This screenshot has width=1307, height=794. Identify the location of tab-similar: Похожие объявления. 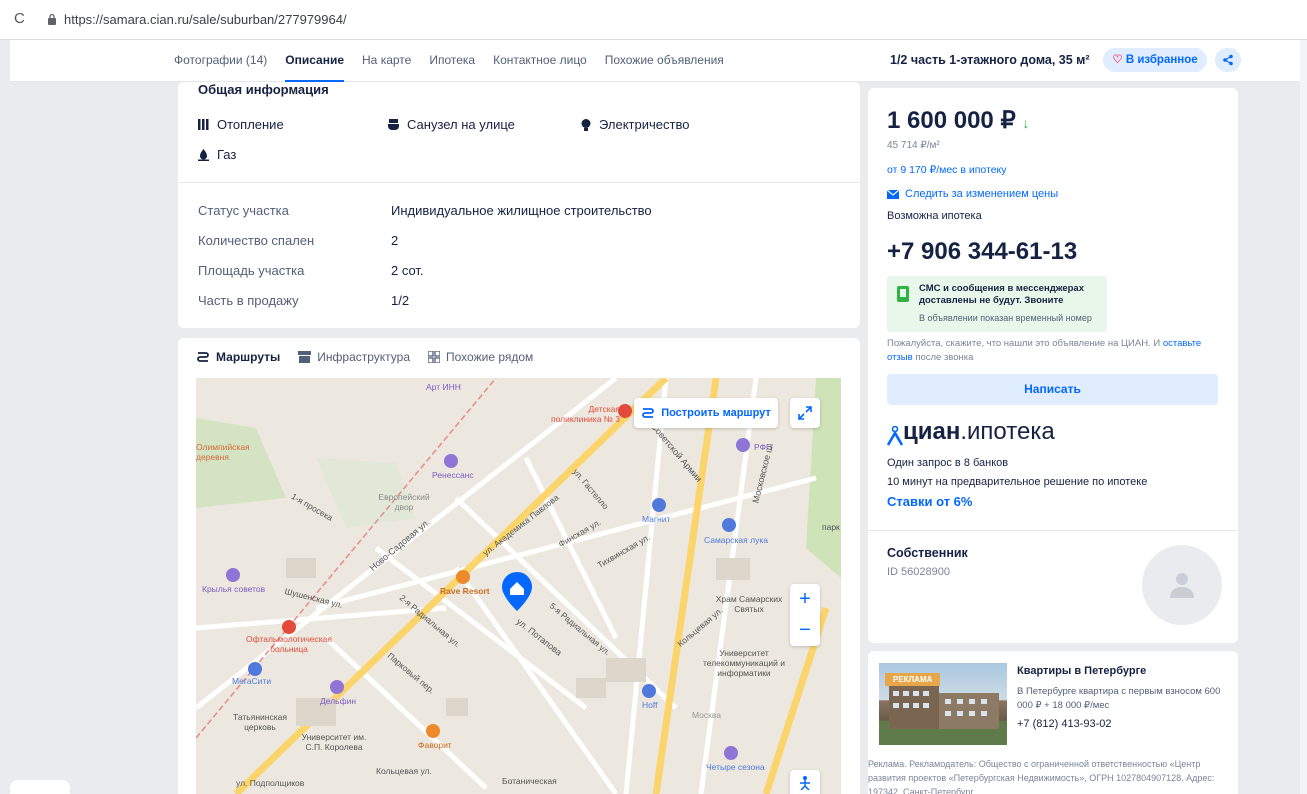
(664, 61).